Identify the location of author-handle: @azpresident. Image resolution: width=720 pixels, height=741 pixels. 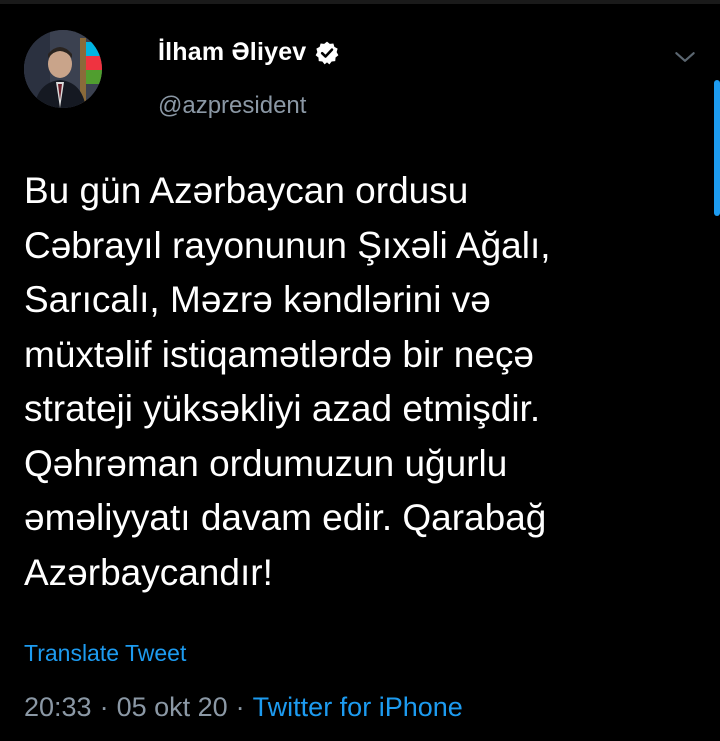
(232, 106).